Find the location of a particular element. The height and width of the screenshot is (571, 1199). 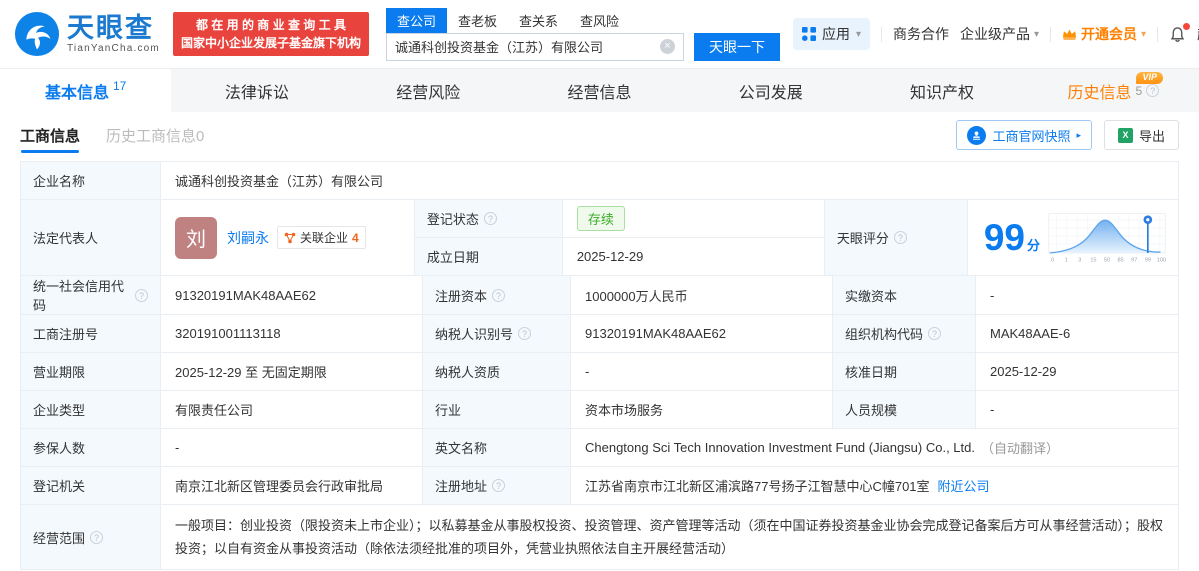

search-tab-relation: 查关系 is located at coordinates (538, 20).